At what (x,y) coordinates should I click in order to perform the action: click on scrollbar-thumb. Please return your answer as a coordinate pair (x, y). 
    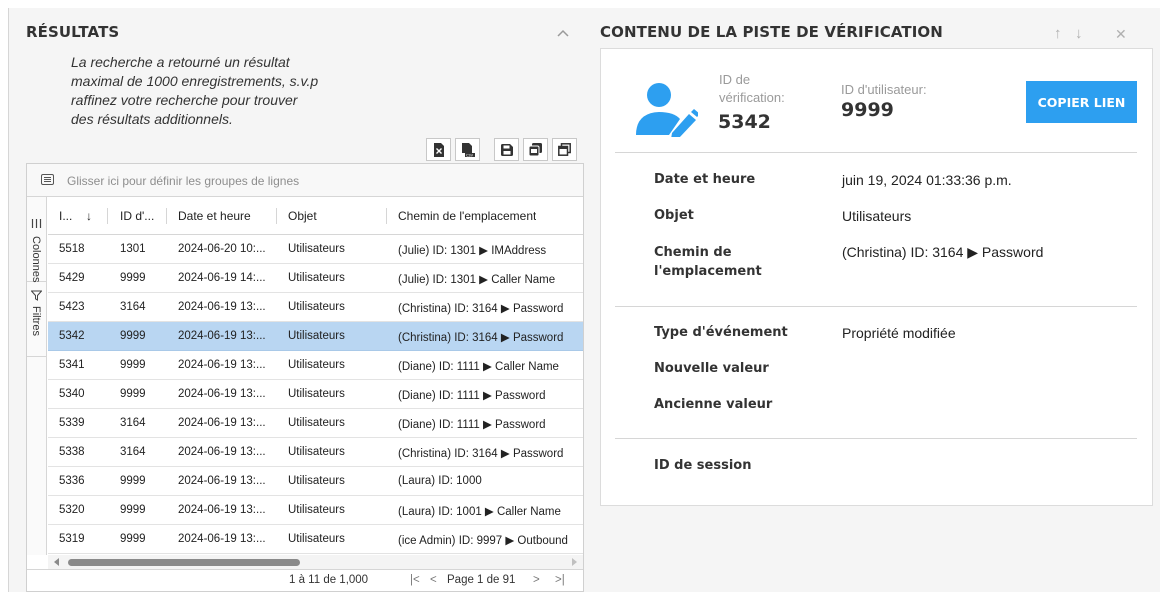
    Looking at the image, I should click on (184, 562).